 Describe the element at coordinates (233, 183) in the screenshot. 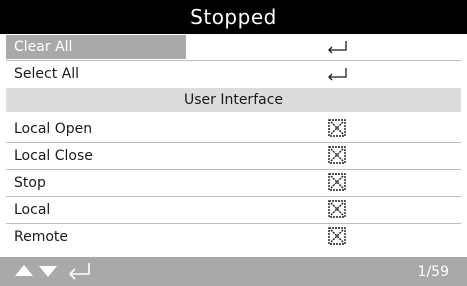

I see `option-stop: Stop` at that location.